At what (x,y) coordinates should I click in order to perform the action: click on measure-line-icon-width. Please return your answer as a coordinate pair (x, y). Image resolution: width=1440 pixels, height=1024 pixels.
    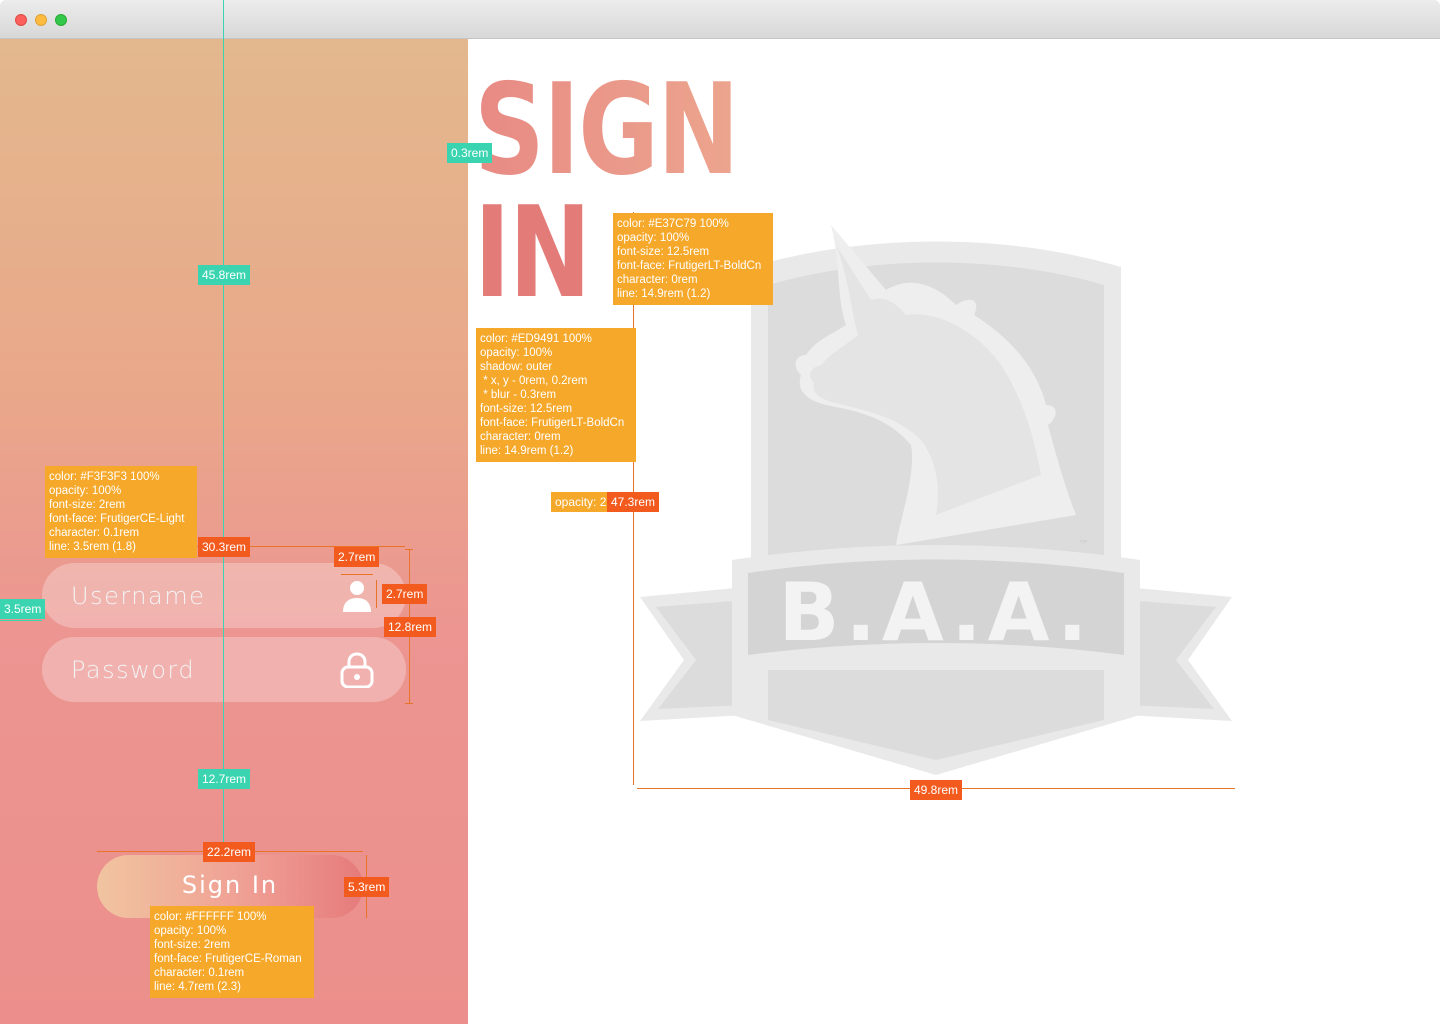
    Looking at the image, I should click on (357, 574).